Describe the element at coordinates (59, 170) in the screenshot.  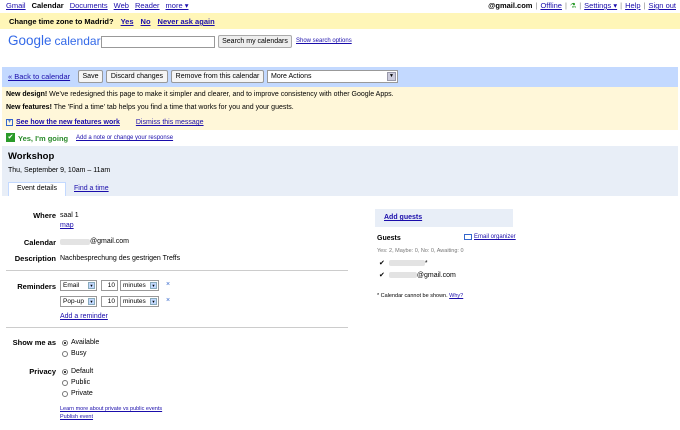
I see `event-date: Thu, September 9, 10am – 11am` at that location.